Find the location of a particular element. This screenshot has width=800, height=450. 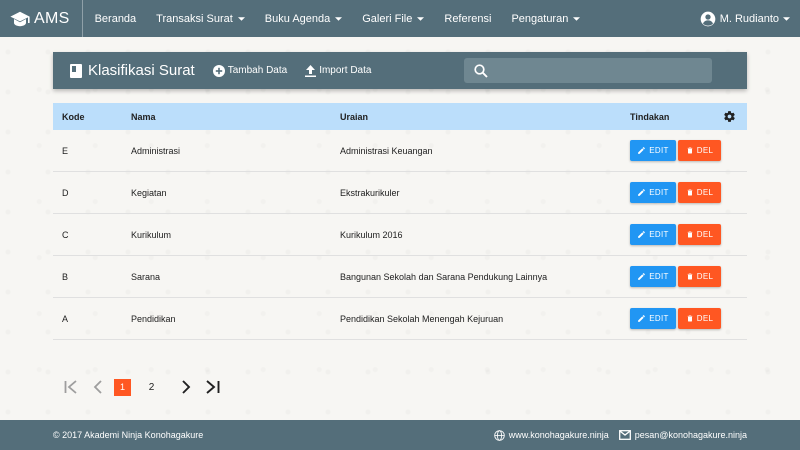

website-text: www.konohagakure.ninja is located at coordinates (558, 435).